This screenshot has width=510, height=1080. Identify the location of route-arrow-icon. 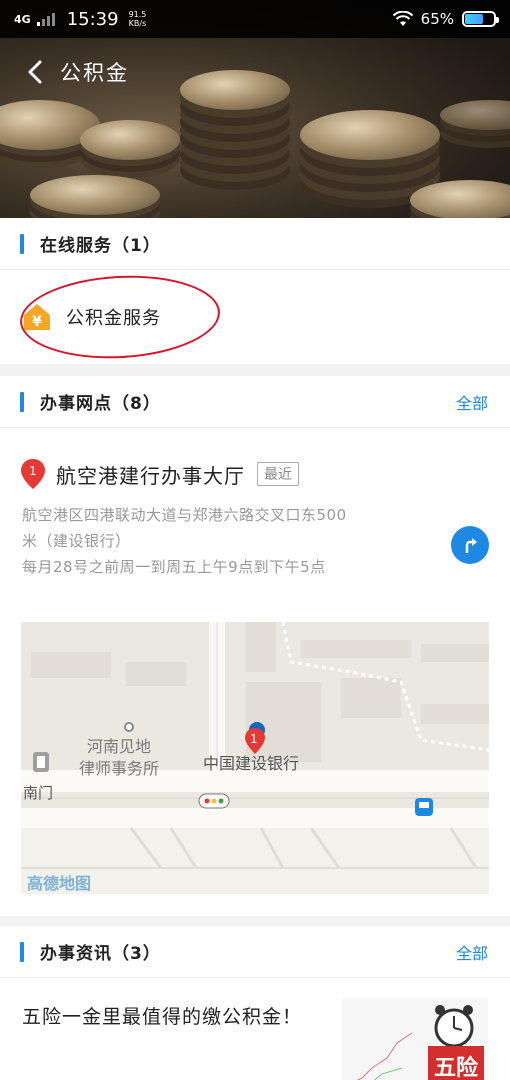
(471, 545).